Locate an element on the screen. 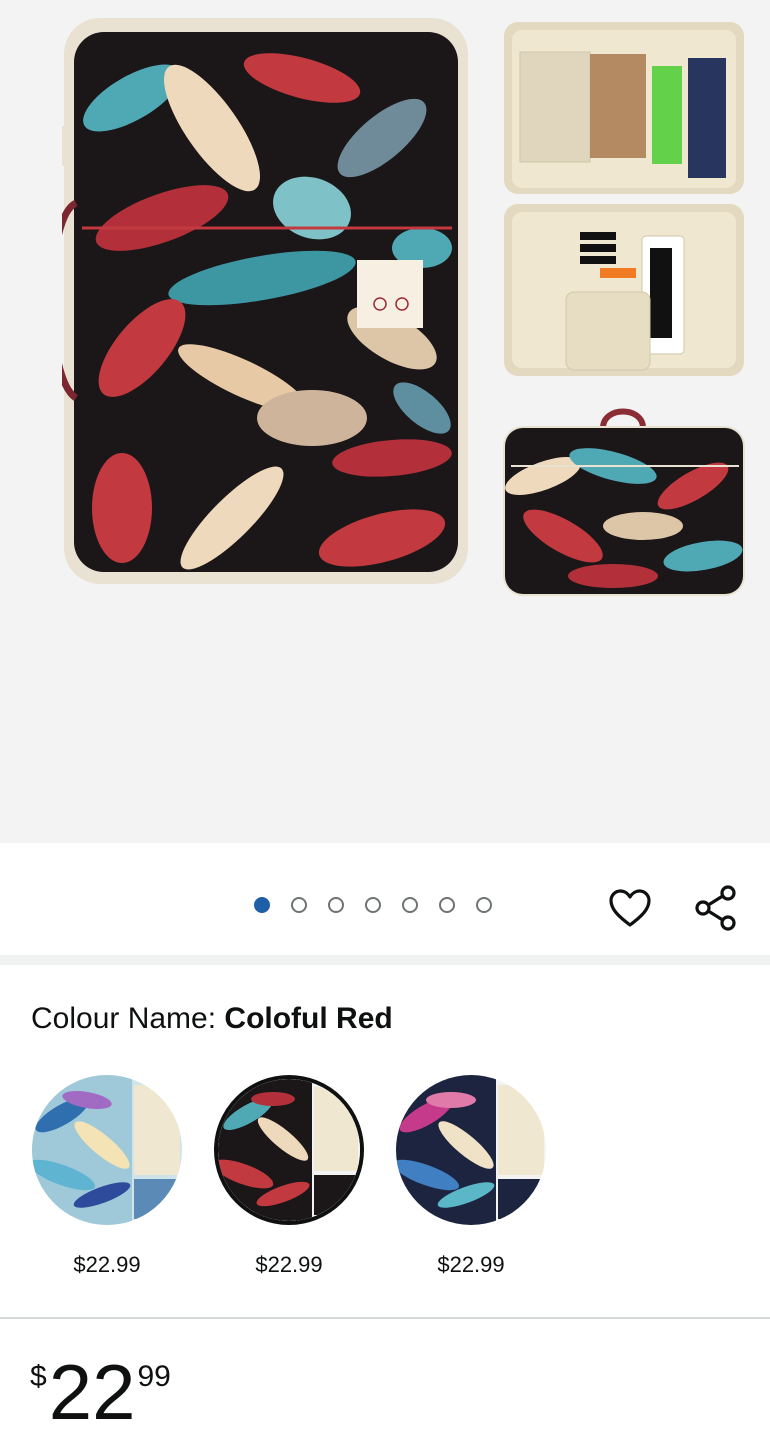 Image resolution: width=770 pixels, height=1440 pixels. colour-swatch-red is located at coordinates (289, 1150).